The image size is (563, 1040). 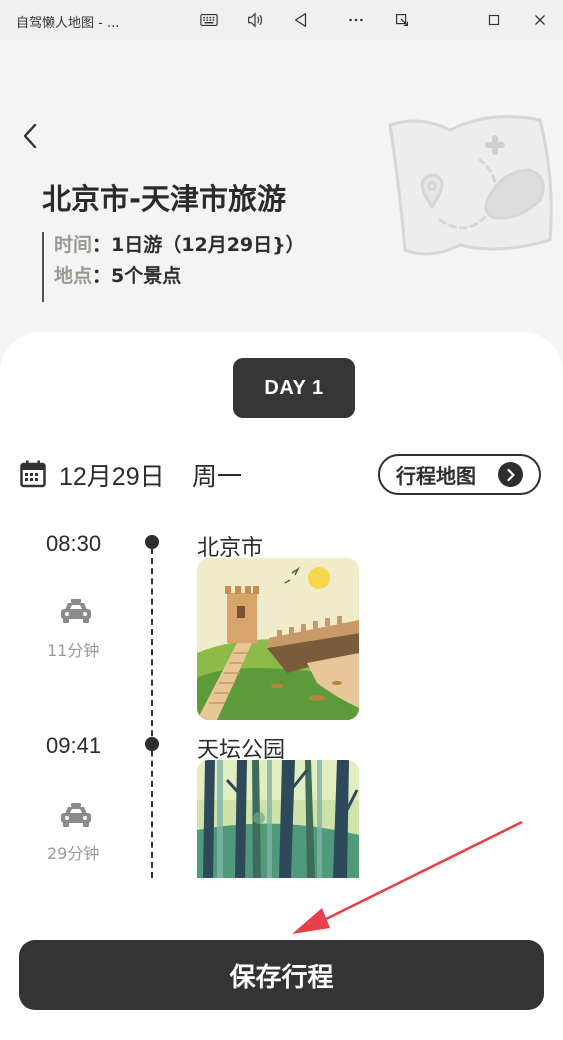 I want to click on restore-window-icon, so click(x=402, y=20).